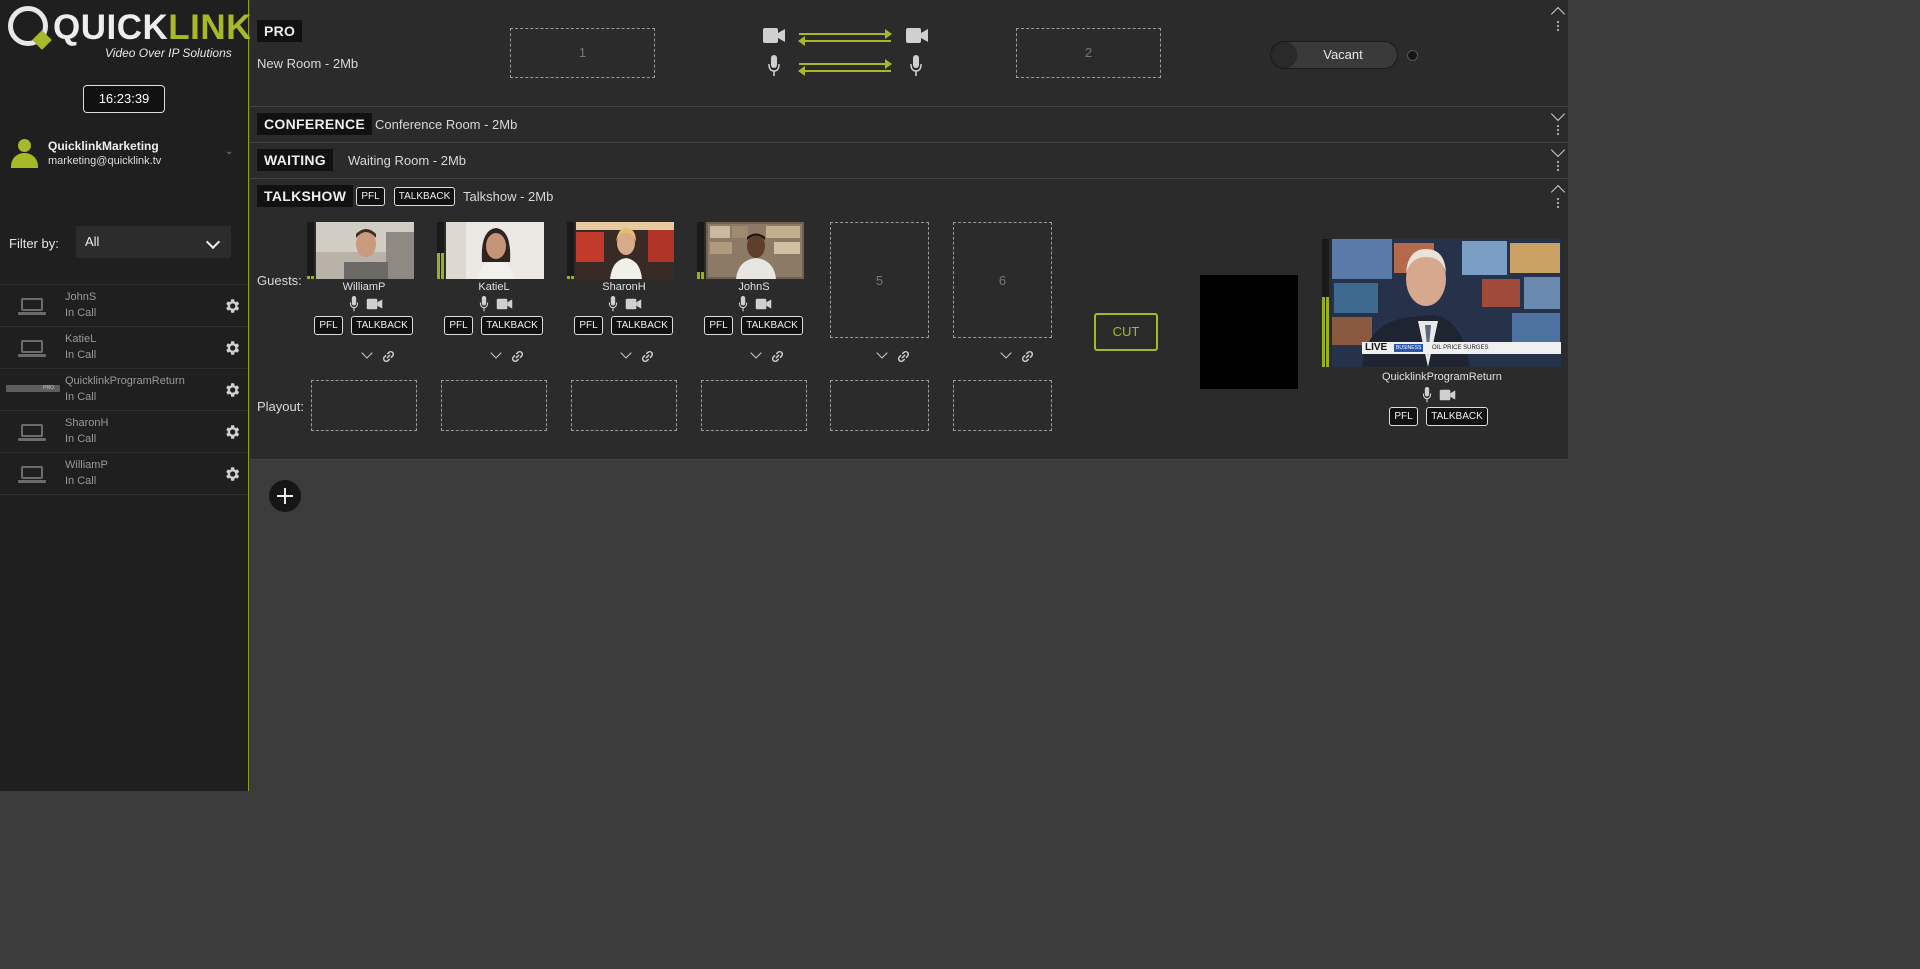 The height and width of the screenshot is (969, 1920). What do you see at coordinates (92, 241) in the screenshot?
I see `filter-select-value: All` at bounding box center [92, 241].